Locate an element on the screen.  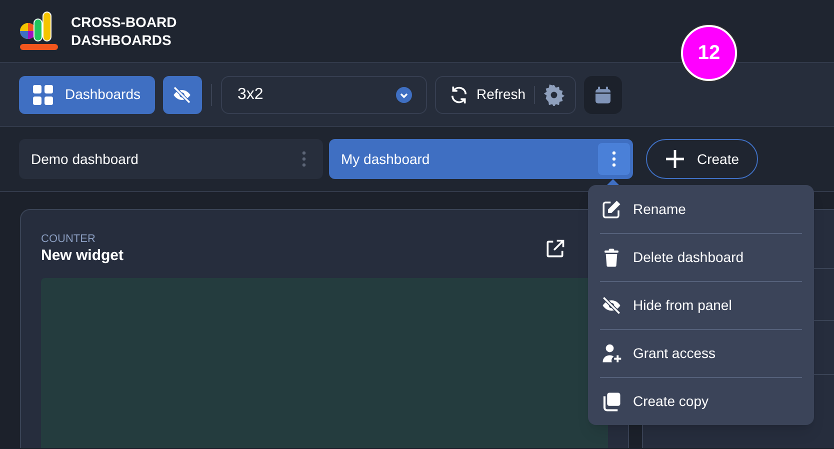
layout-select: 3x2 is located at coordinates (323, 95).